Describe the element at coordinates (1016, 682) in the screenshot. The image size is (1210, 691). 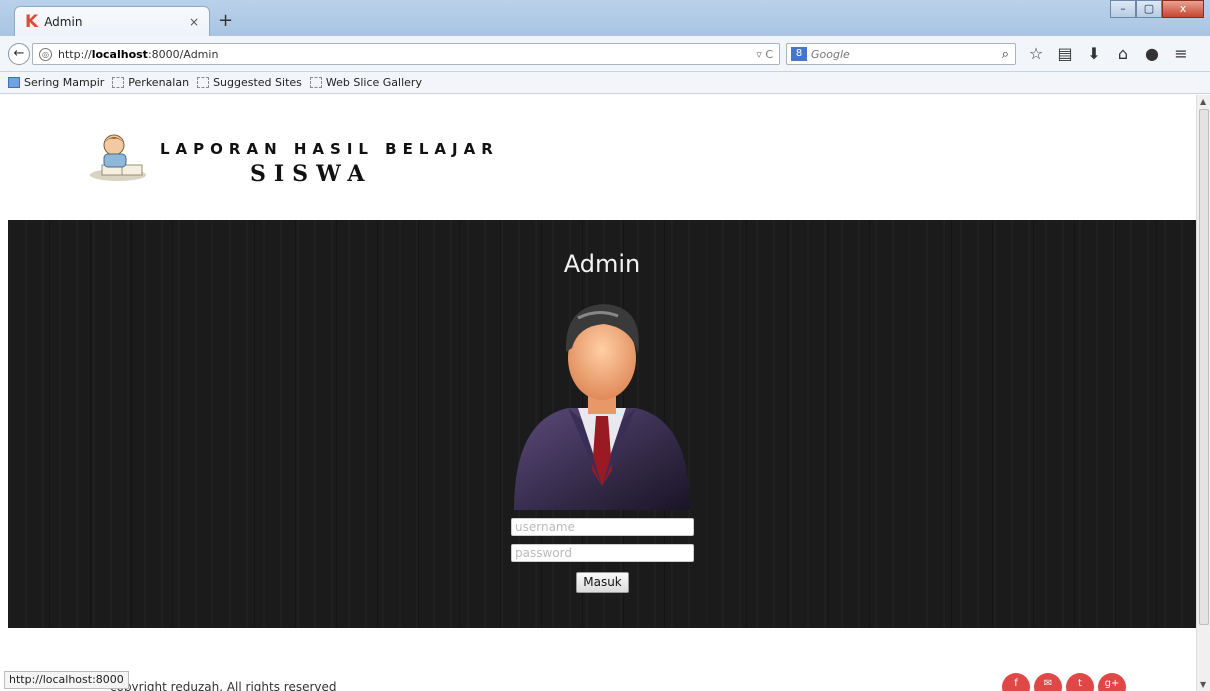
I see `facebook-icon: f` at that location.